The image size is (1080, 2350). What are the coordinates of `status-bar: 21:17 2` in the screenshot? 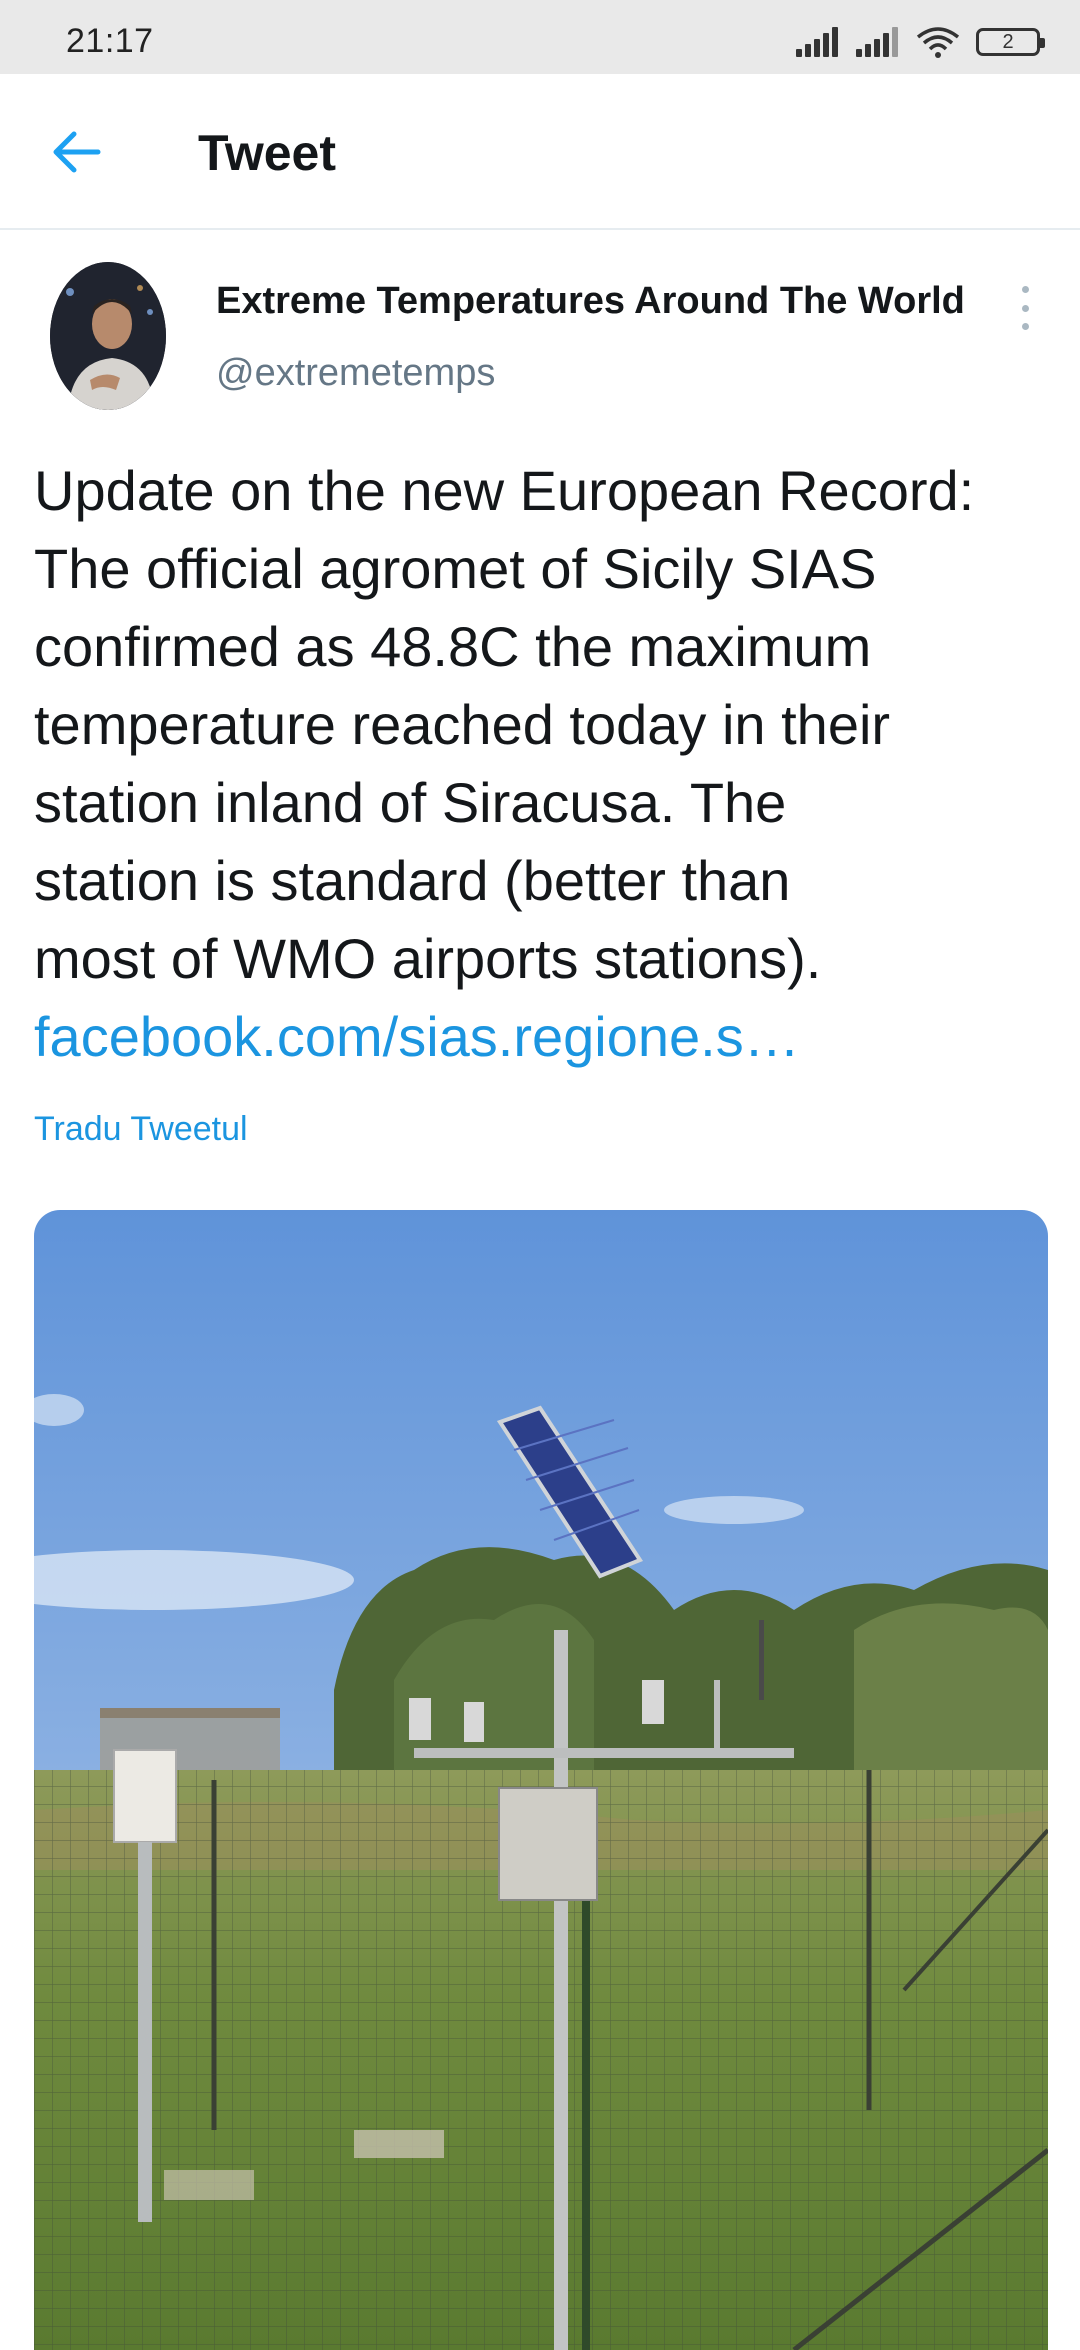 It's located at (540, 37).